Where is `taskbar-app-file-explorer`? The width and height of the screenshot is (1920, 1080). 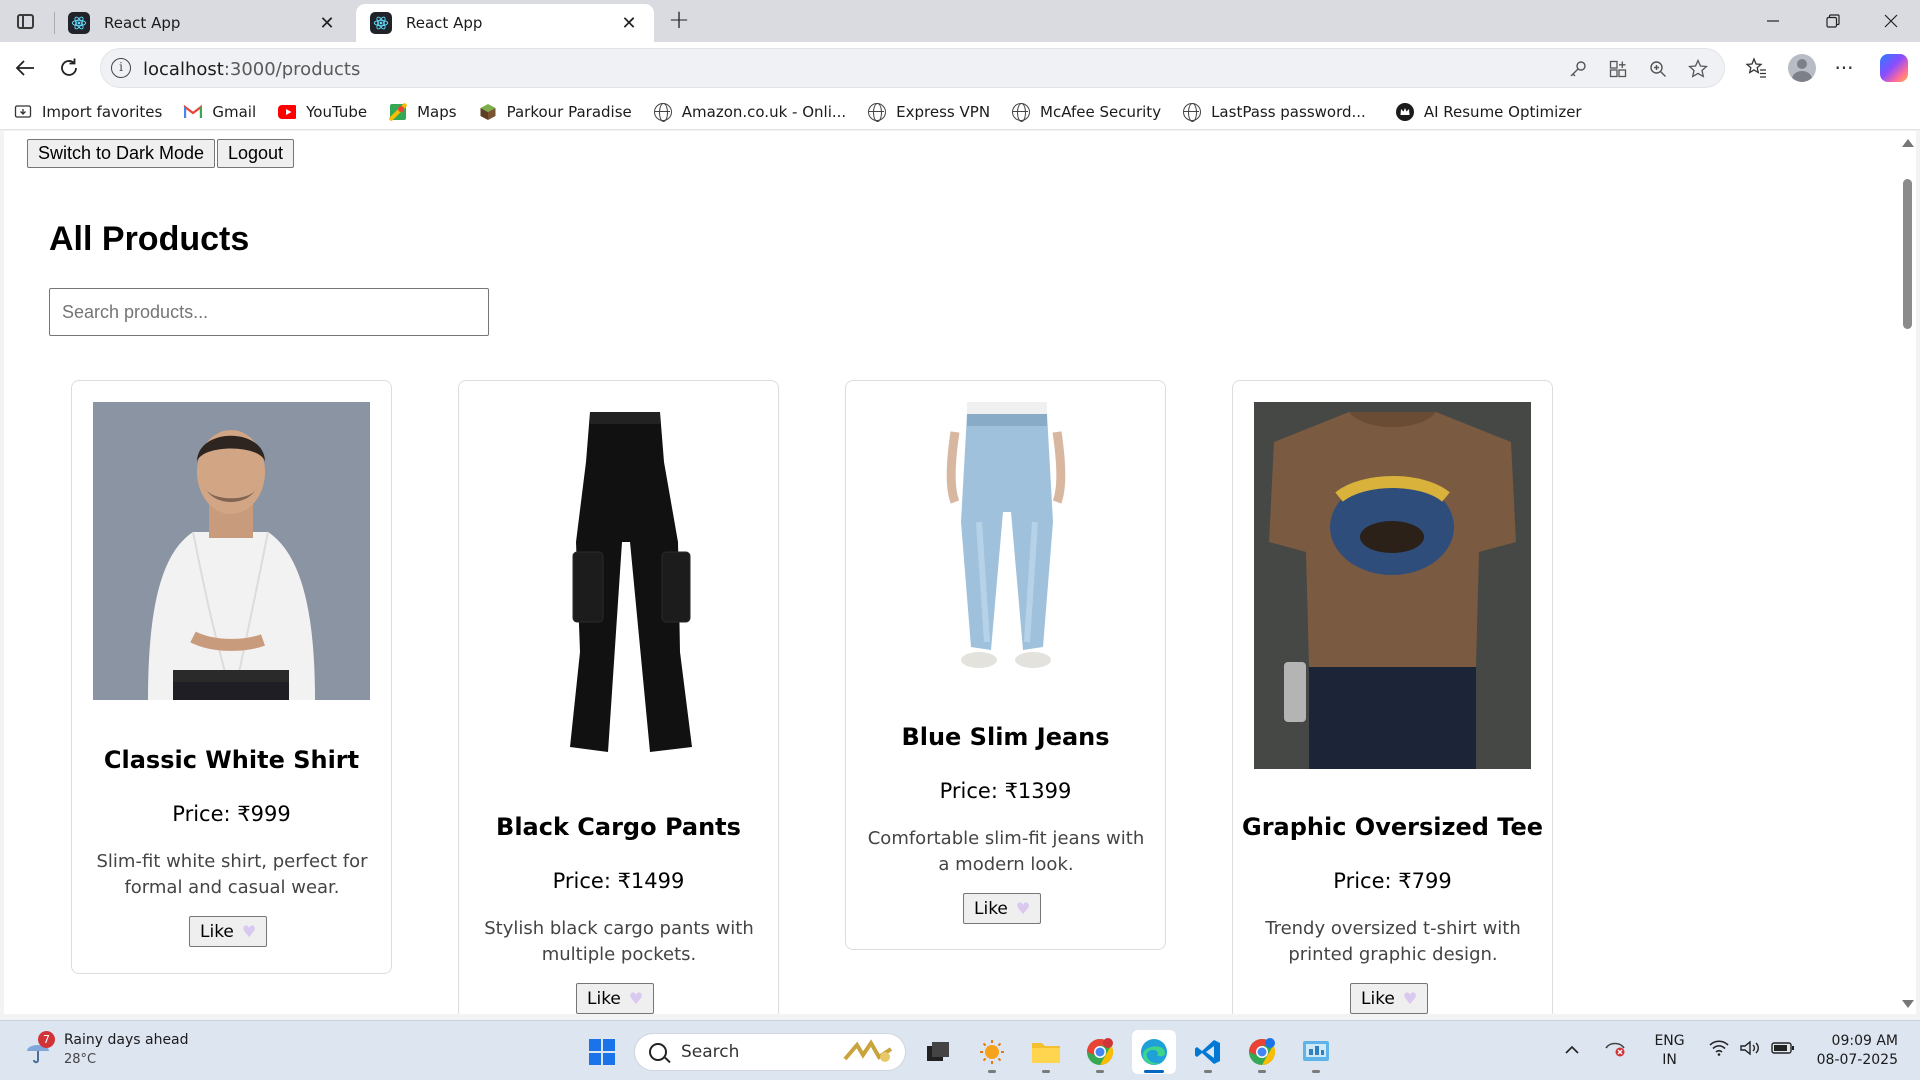 taskbar-app-file-explorer is located at coordinates (1046, 1052).